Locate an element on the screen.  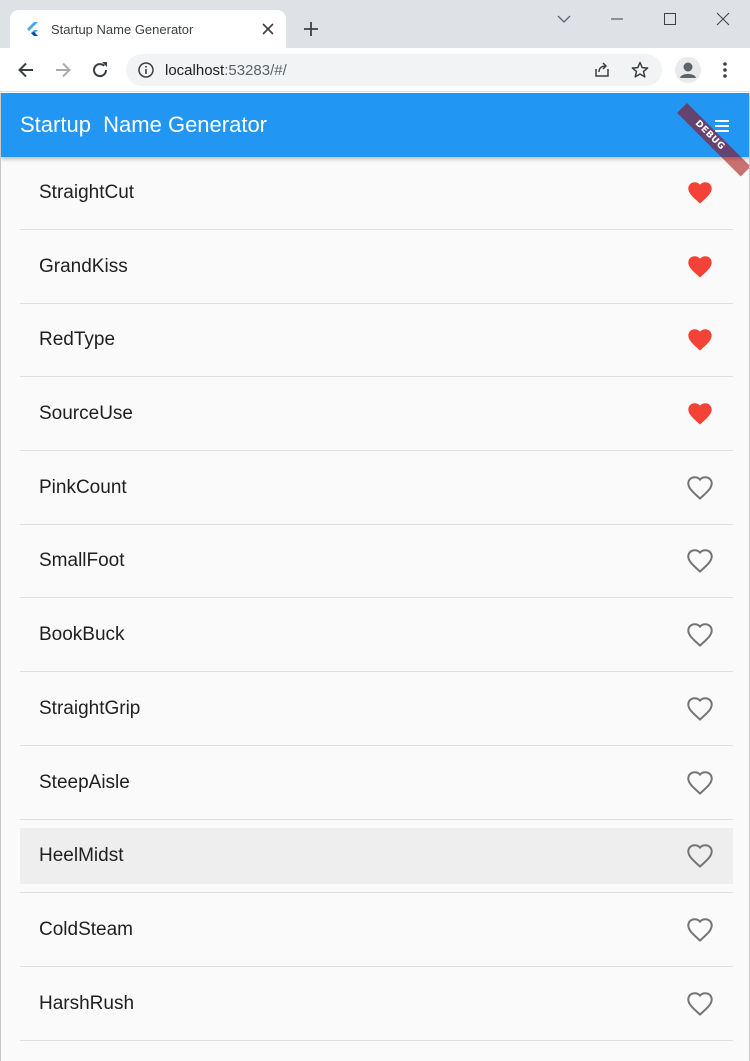
reload-icon is located at coordinates (100, 70).